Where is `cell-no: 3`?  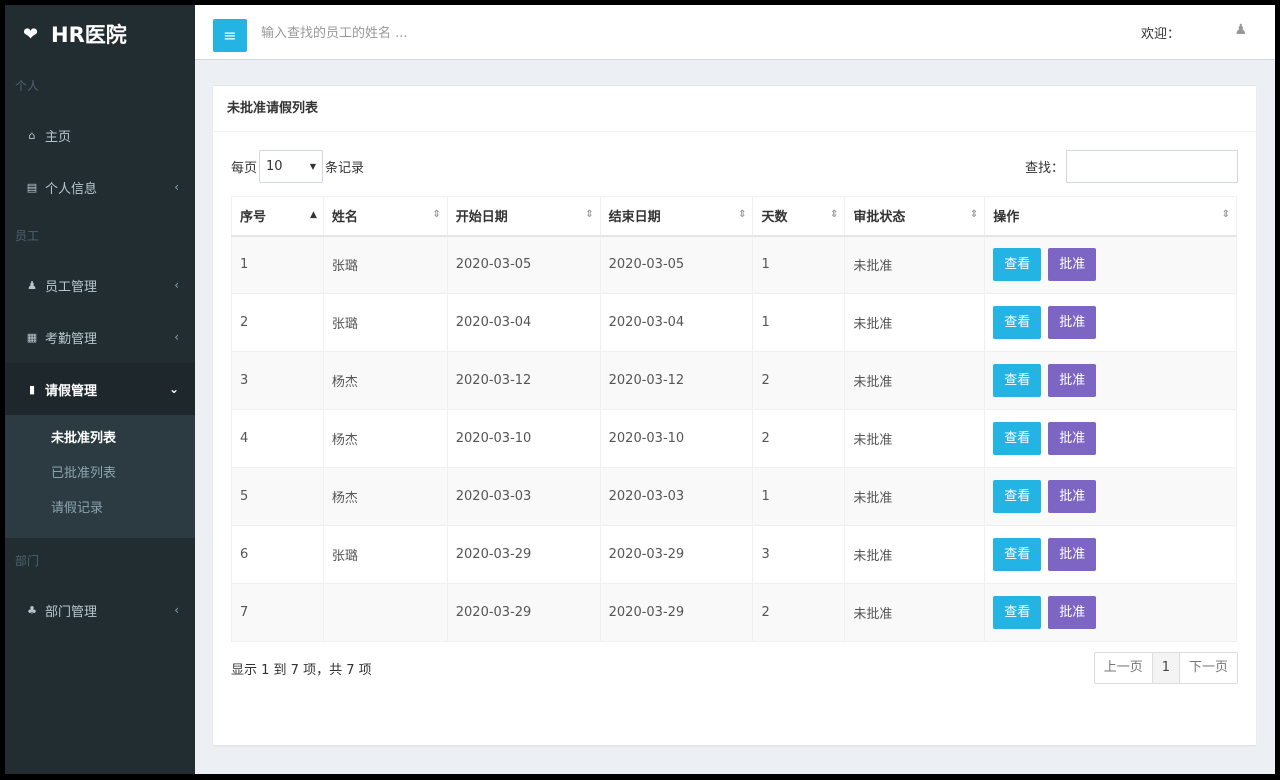 cell-no: 3 is located at coordinates (278, 381).